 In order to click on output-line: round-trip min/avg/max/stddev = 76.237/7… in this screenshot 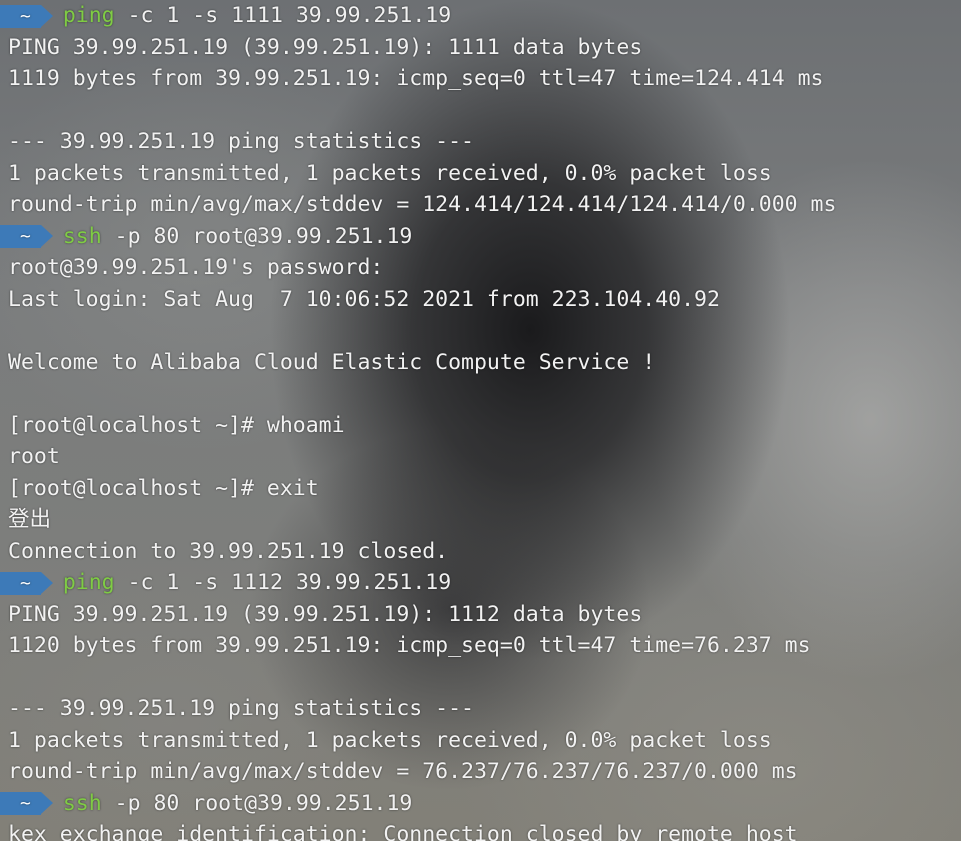, I will do `click(403, 771)`.